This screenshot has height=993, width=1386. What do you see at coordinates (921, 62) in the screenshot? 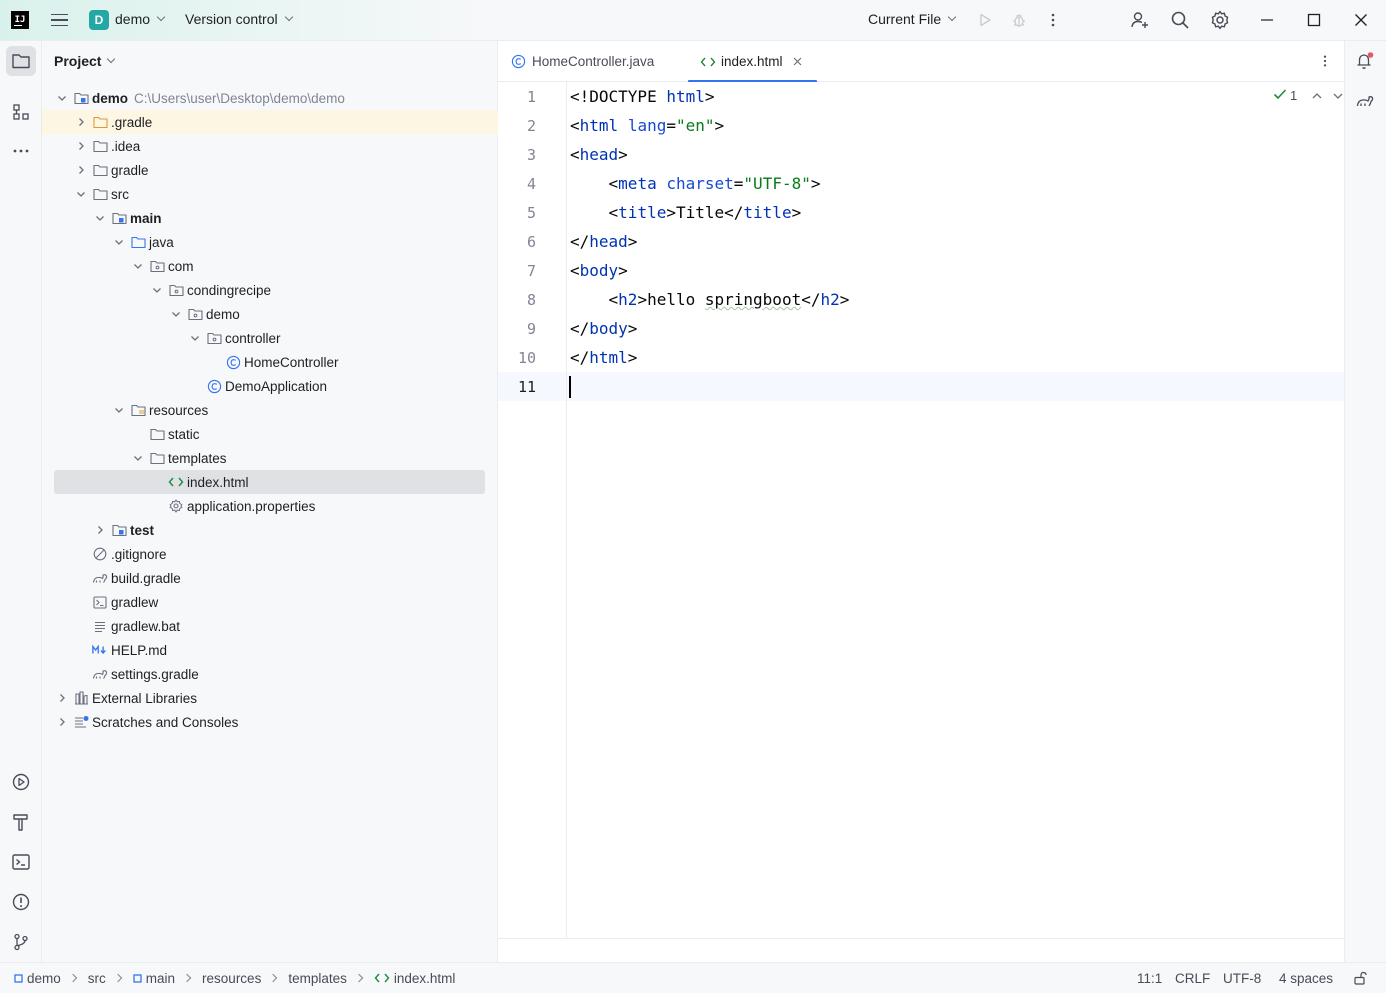
I see `editor-tab-bar: HomeController.java index.html` at bounding box center [921, 62].